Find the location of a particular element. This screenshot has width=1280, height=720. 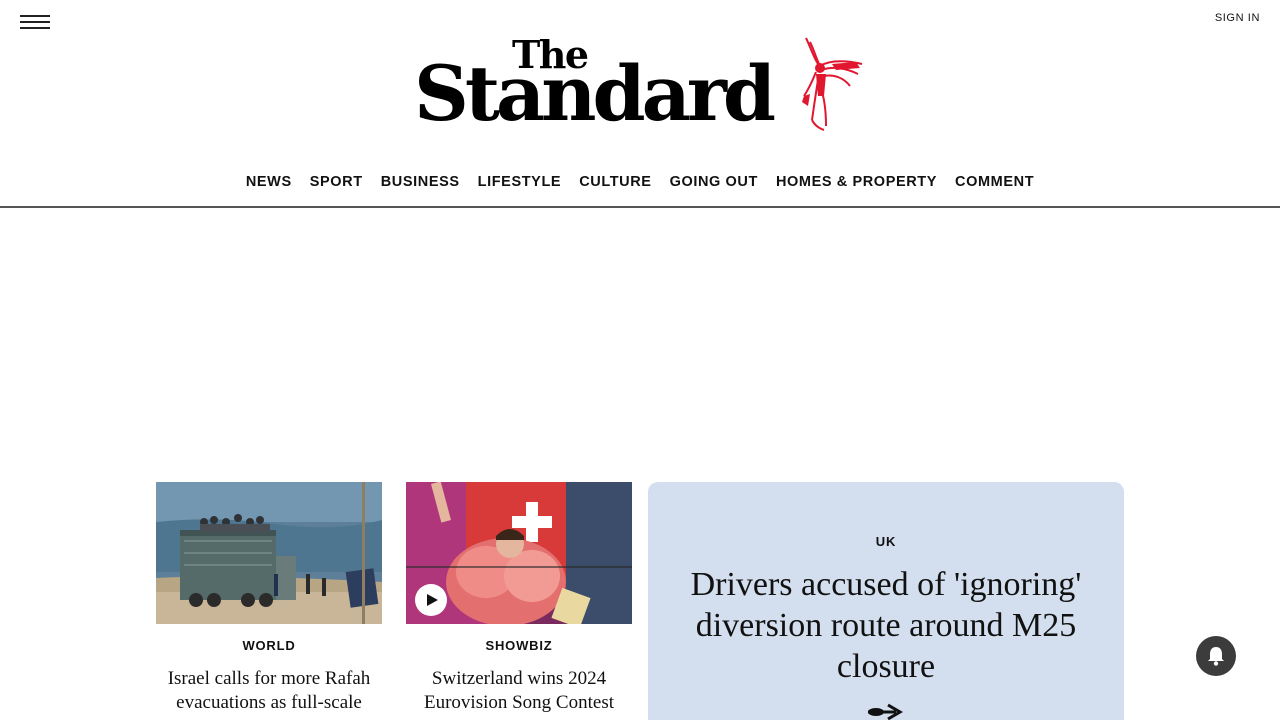

play-video-button is located at coordinates (431, 600).